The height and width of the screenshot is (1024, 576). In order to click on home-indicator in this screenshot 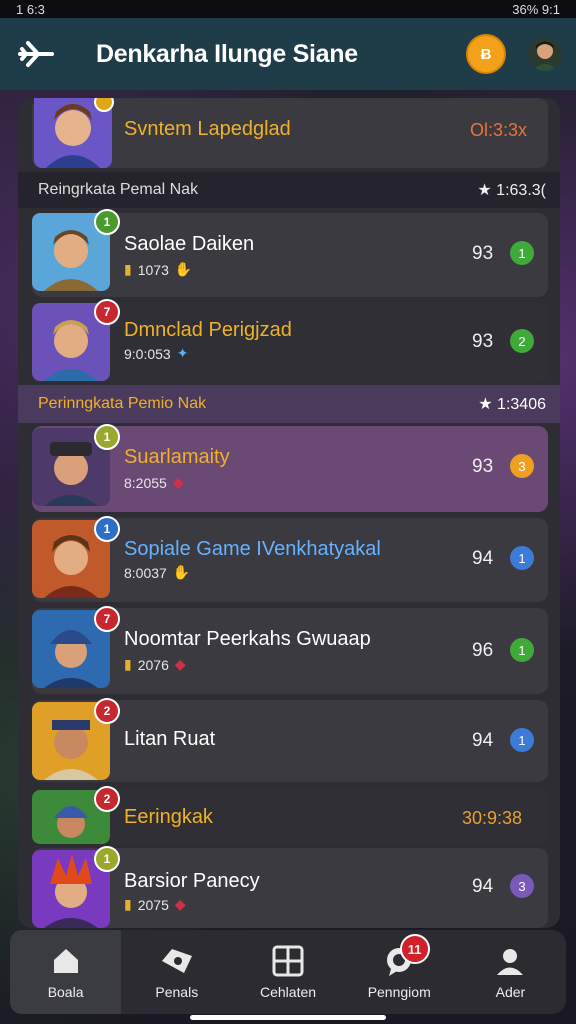, I will do `click(288, 1017)`.